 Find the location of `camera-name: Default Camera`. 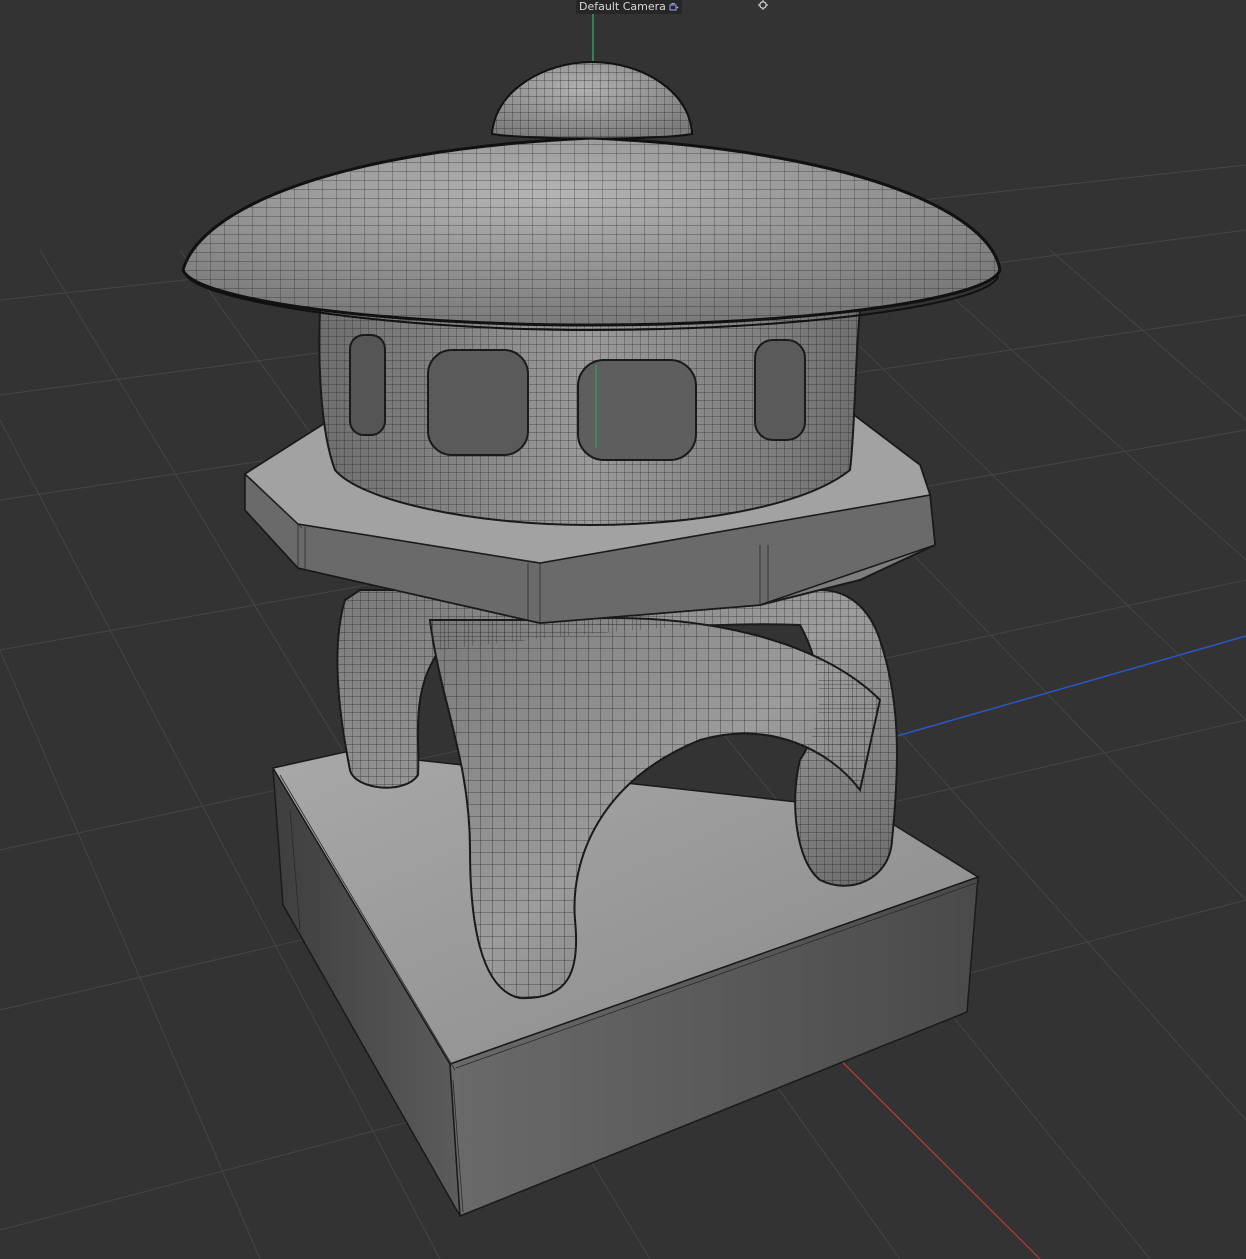

camera-name: Default Camera is located at coordinates (622, 6).